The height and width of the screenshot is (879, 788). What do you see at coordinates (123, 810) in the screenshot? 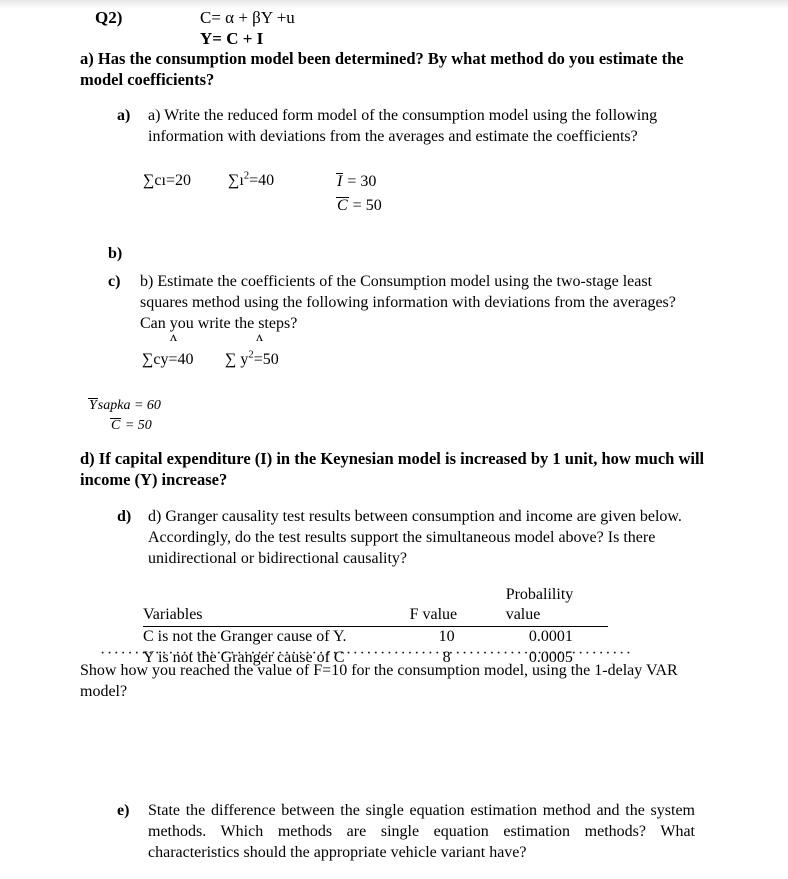
I see `list-item-e-marker: e)` at bounding box center [123, 810].